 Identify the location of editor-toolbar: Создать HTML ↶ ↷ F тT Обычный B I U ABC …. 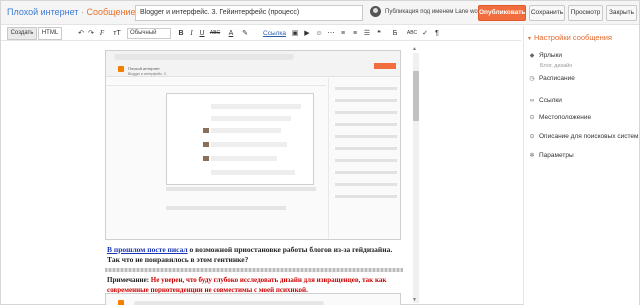
(261, 33).